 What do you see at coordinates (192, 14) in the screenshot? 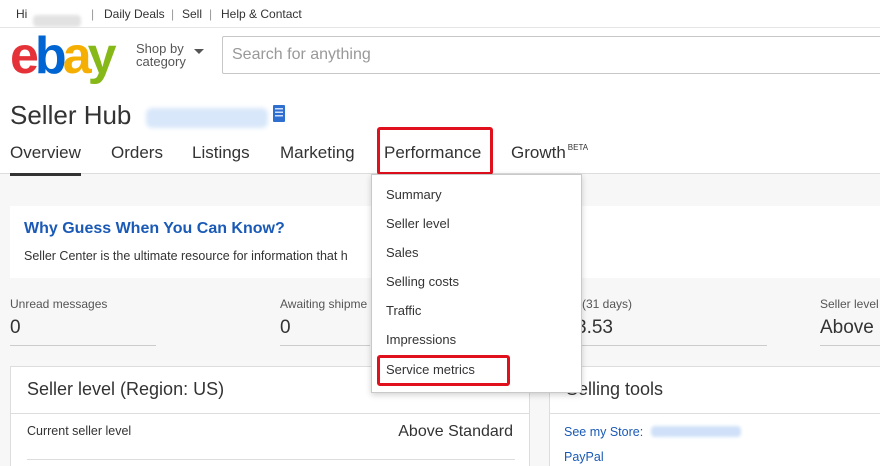
I see `sell-link: Sell` at bounding box center [192, 14].